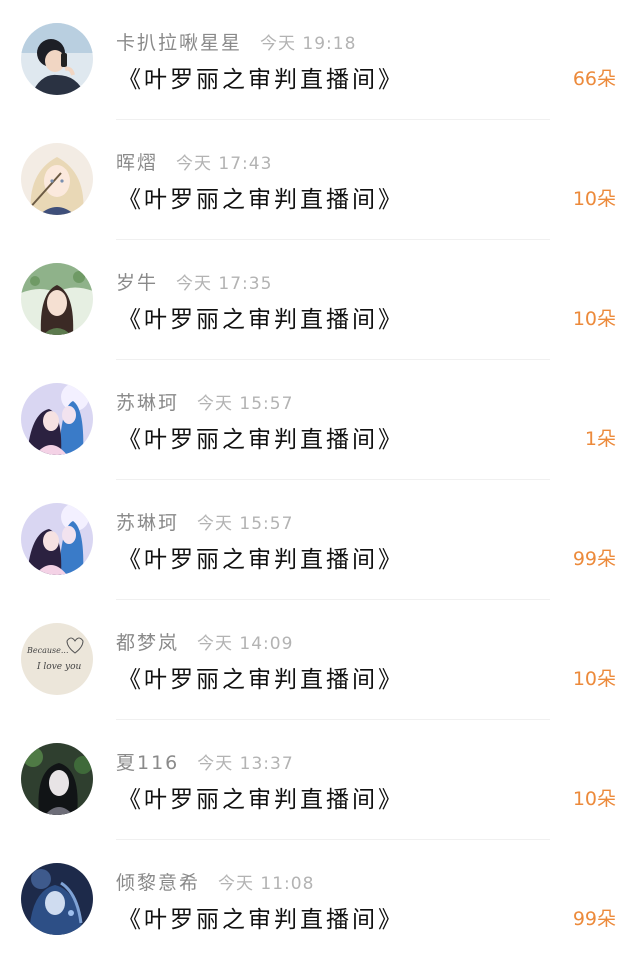 The width and height of the screenshot is (640, 960). What do you see at coordinates (287, 884) in the screenshot?
I see `time-text: 11:08` at bounding box center [287, 884].